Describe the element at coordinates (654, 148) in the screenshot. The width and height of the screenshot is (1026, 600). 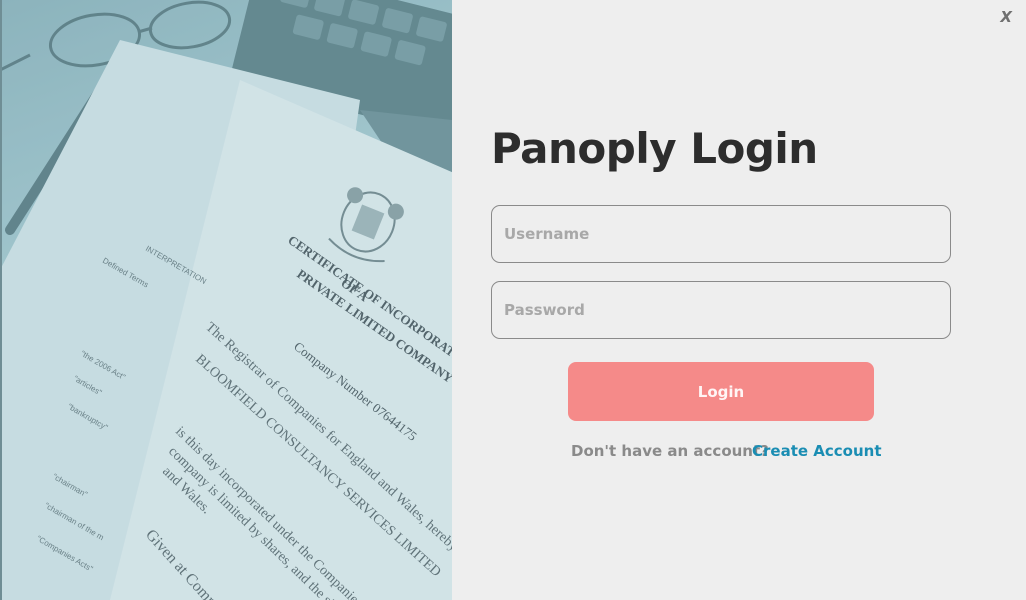
I see `page-title: Panoply Login` at that location.